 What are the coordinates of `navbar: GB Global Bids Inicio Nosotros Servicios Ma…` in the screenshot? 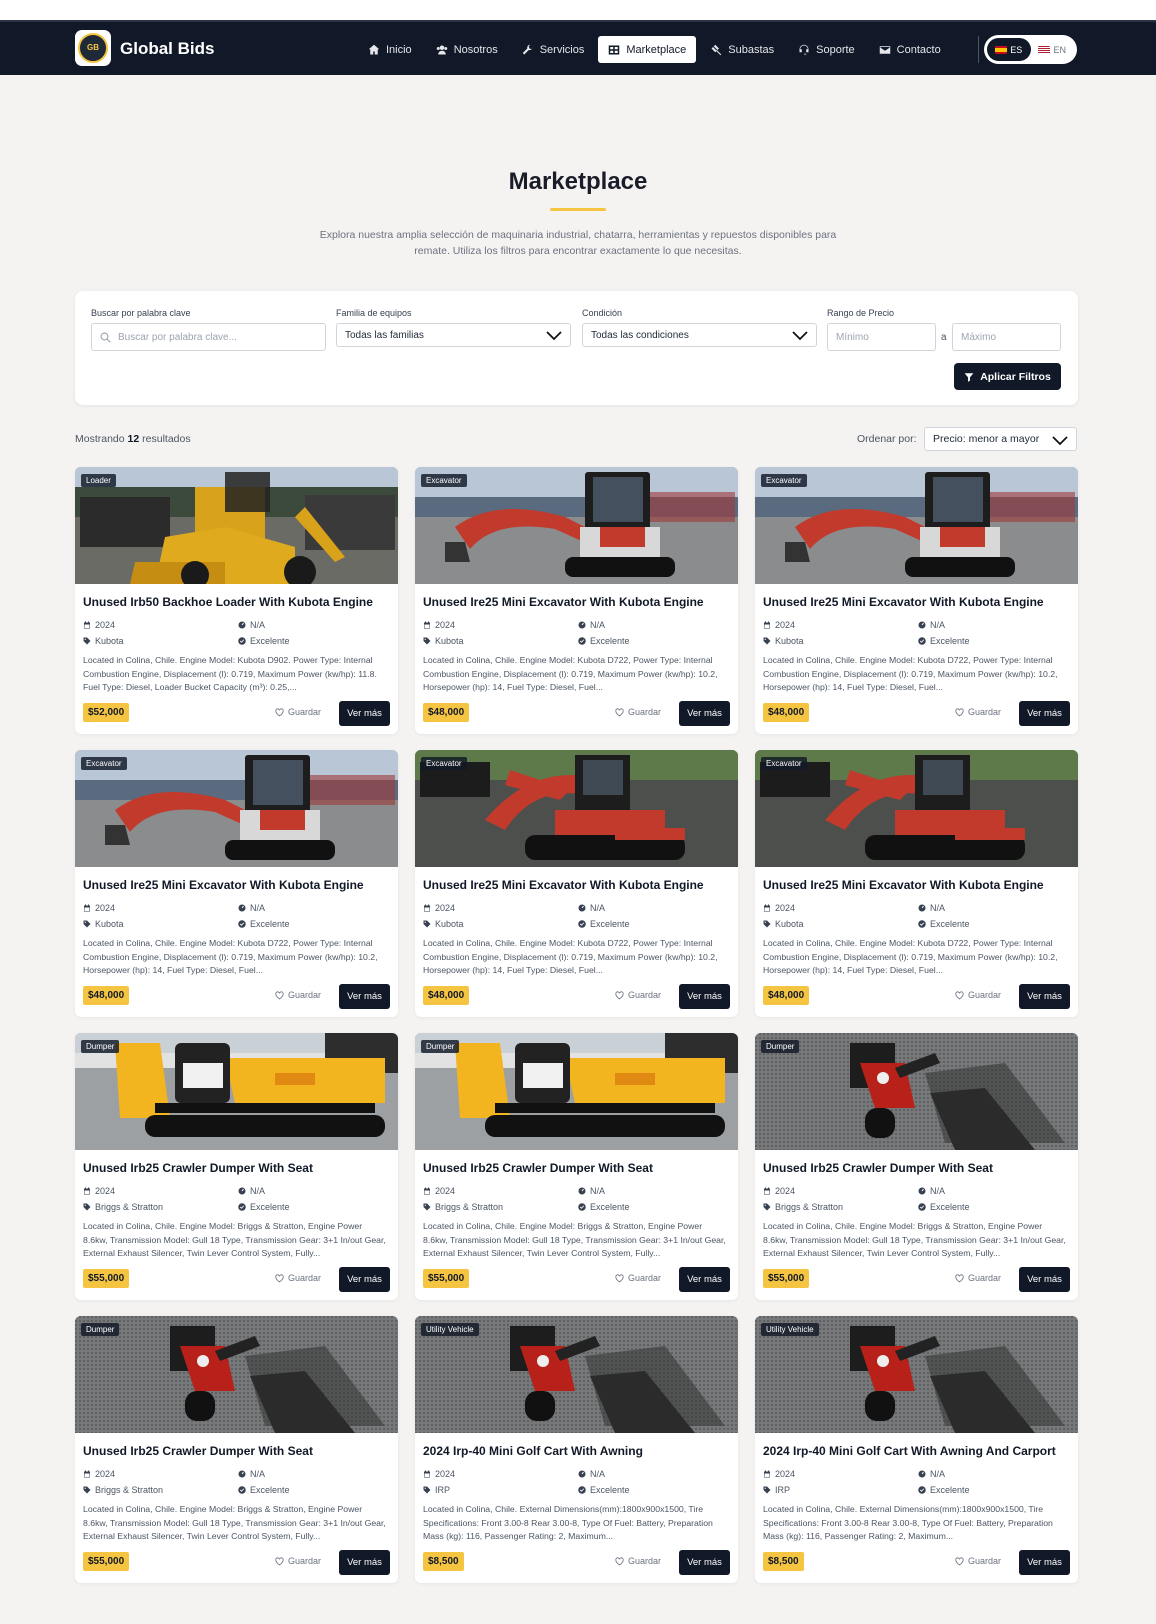 It's located at (578, 47).